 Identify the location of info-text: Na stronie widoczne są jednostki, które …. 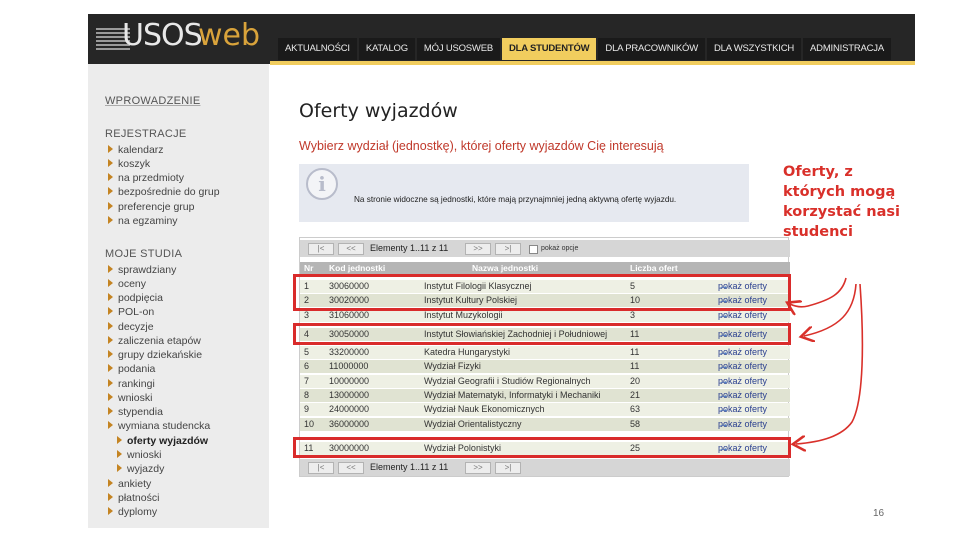
(515, 199).